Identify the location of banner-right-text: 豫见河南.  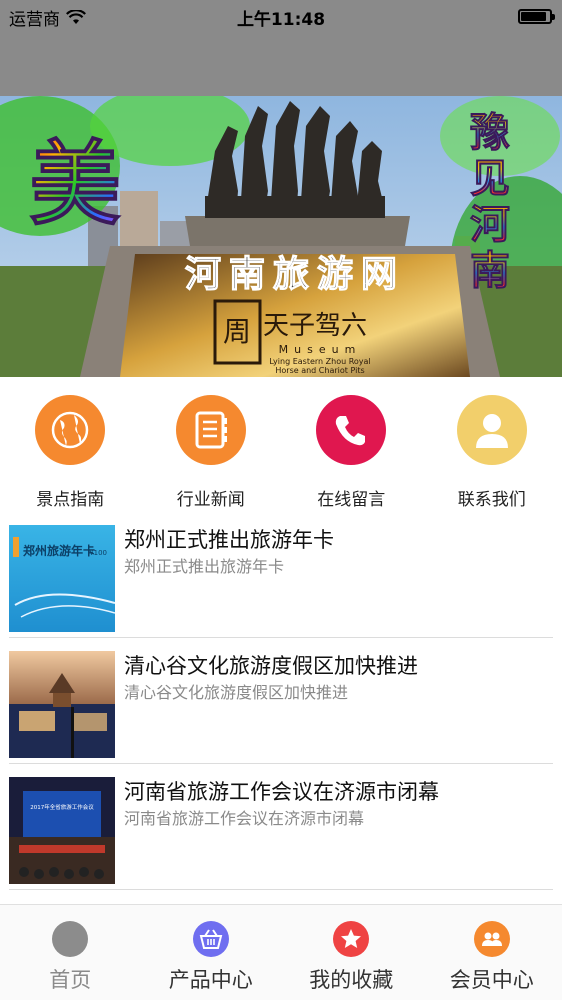
(490, 202).